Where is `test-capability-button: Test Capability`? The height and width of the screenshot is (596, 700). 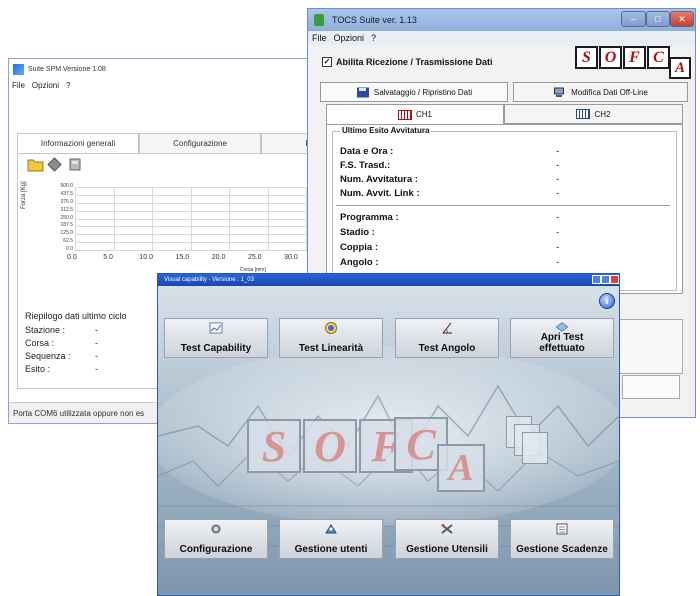 test-capability-button: Test Capability is located at coordinates (216, 338).